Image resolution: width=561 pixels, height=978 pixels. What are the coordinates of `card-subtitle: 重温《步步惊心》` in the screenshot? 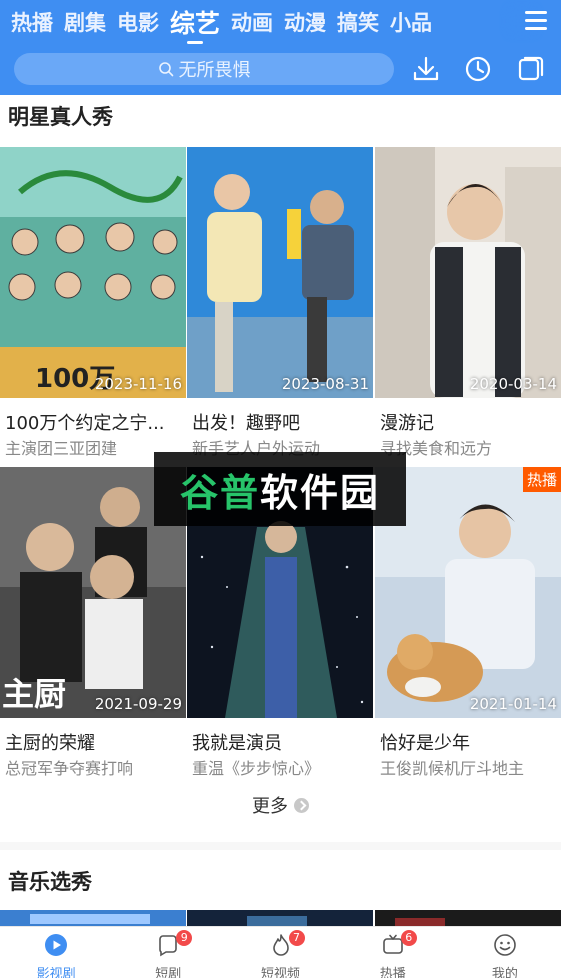 It's located at (256, 768).